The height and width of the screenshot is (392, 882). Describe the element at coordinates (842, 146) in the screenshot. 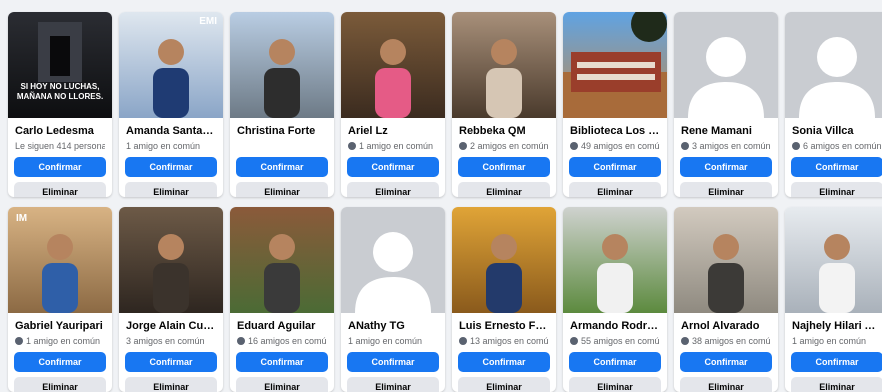

I see `mutual-friends-text: 6 amigos en común` at that location.